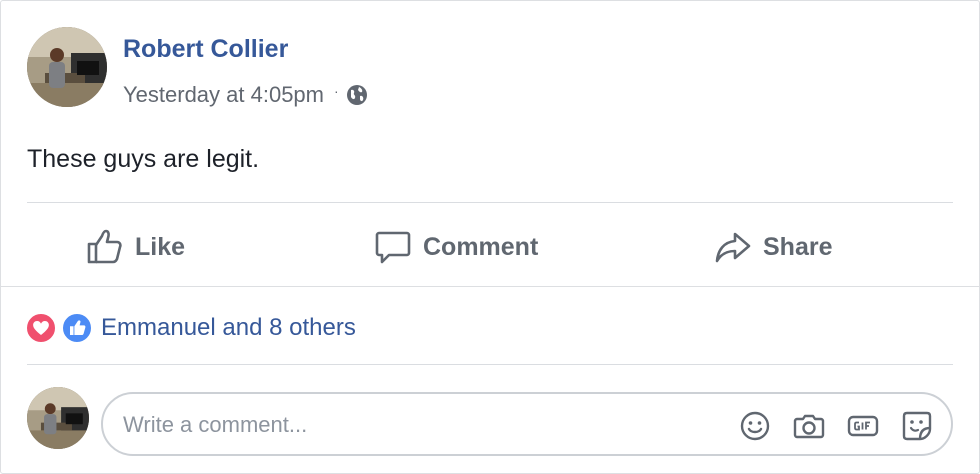 This screenshot has width=980, height=474. I want to click on share-label: Share, so click(798, 246).